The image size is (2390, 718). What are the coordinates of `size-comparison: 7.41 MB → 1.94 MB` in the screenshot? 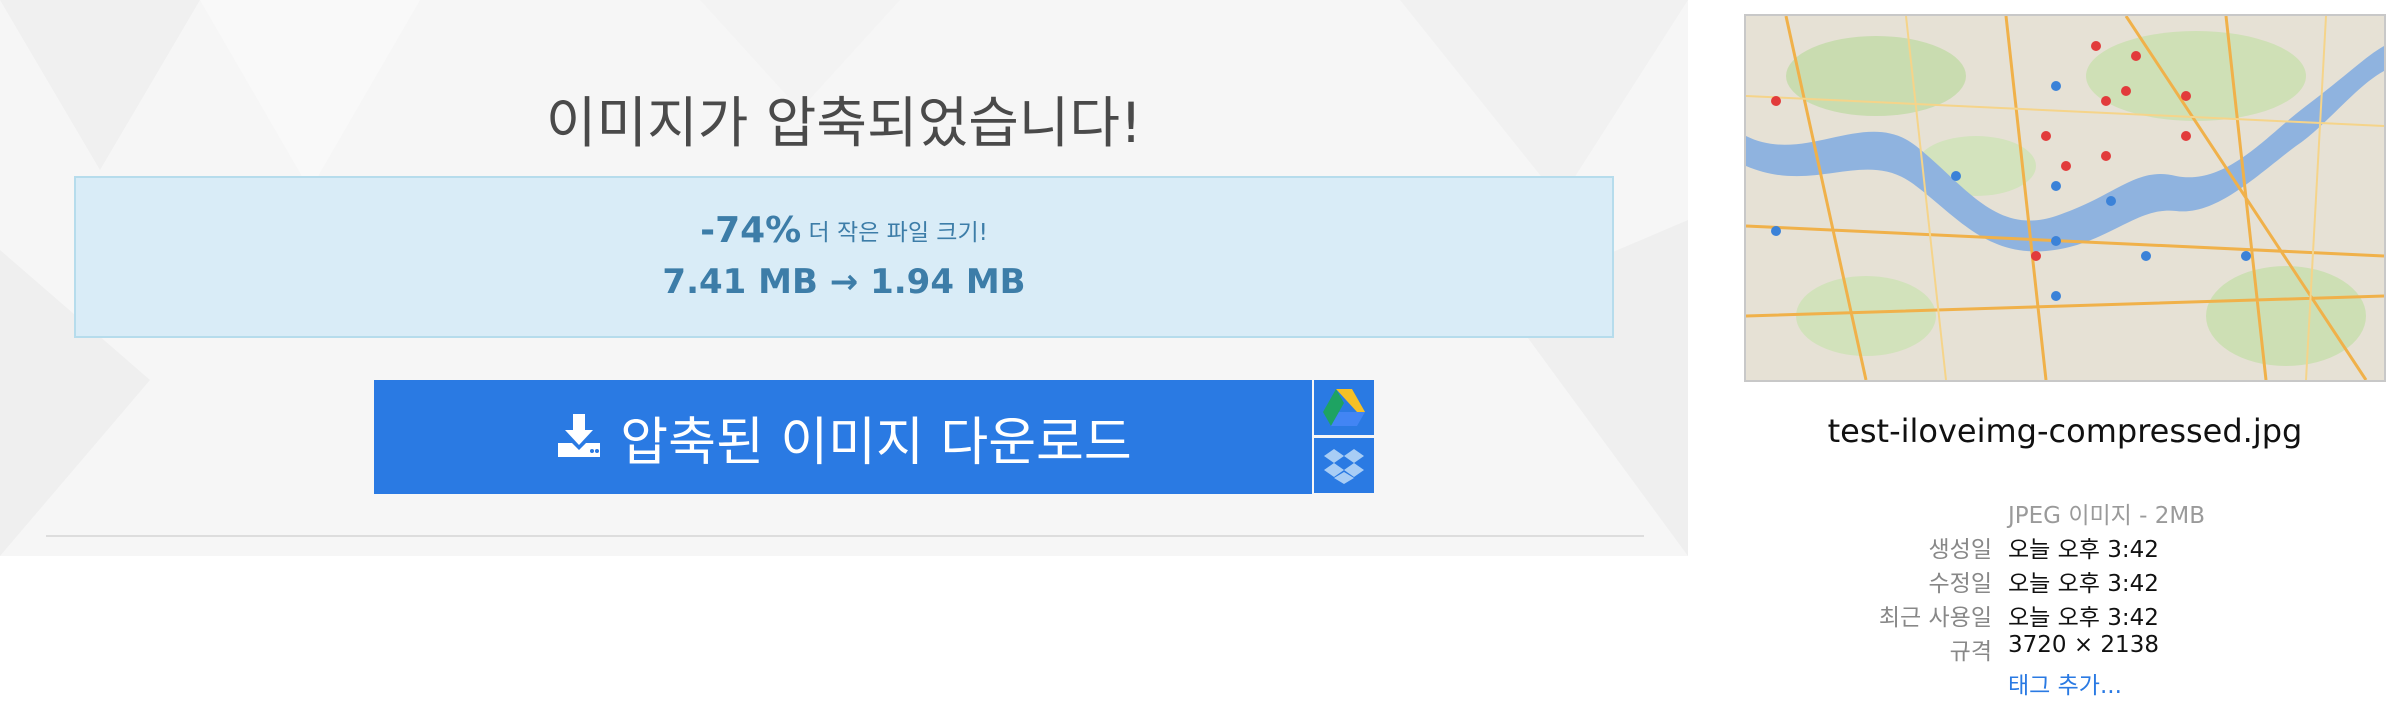 It's located at (844, 282).